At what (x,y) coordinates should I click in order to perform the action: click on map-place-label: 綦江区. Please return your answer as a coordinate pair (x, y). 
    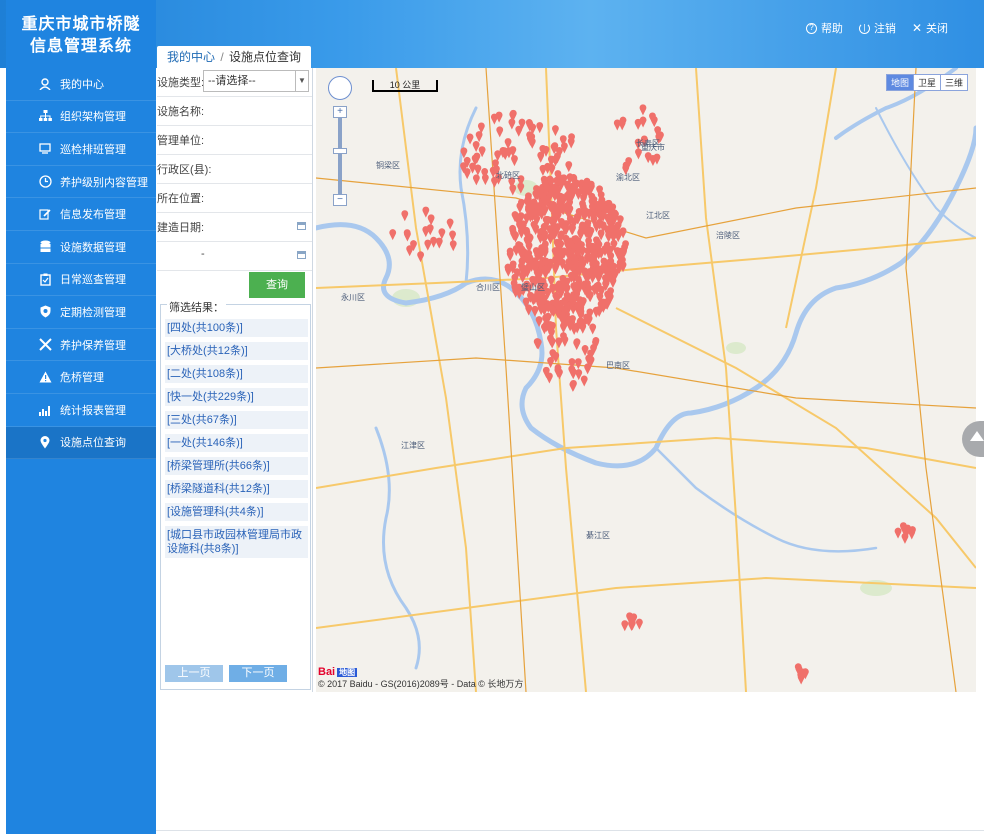
    Looking at the image, I should click on (598, 535).